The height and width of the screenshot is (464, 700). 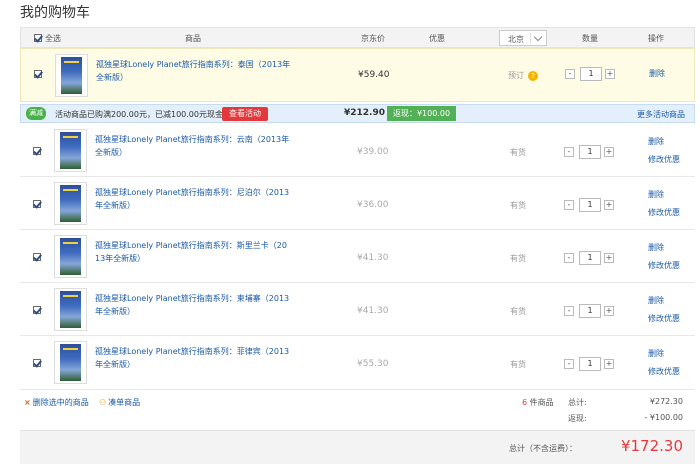 What do you see at coordinates (193, 38) in the screenshot?
I see `col-product: 商品` at bounding box center [193, 38].